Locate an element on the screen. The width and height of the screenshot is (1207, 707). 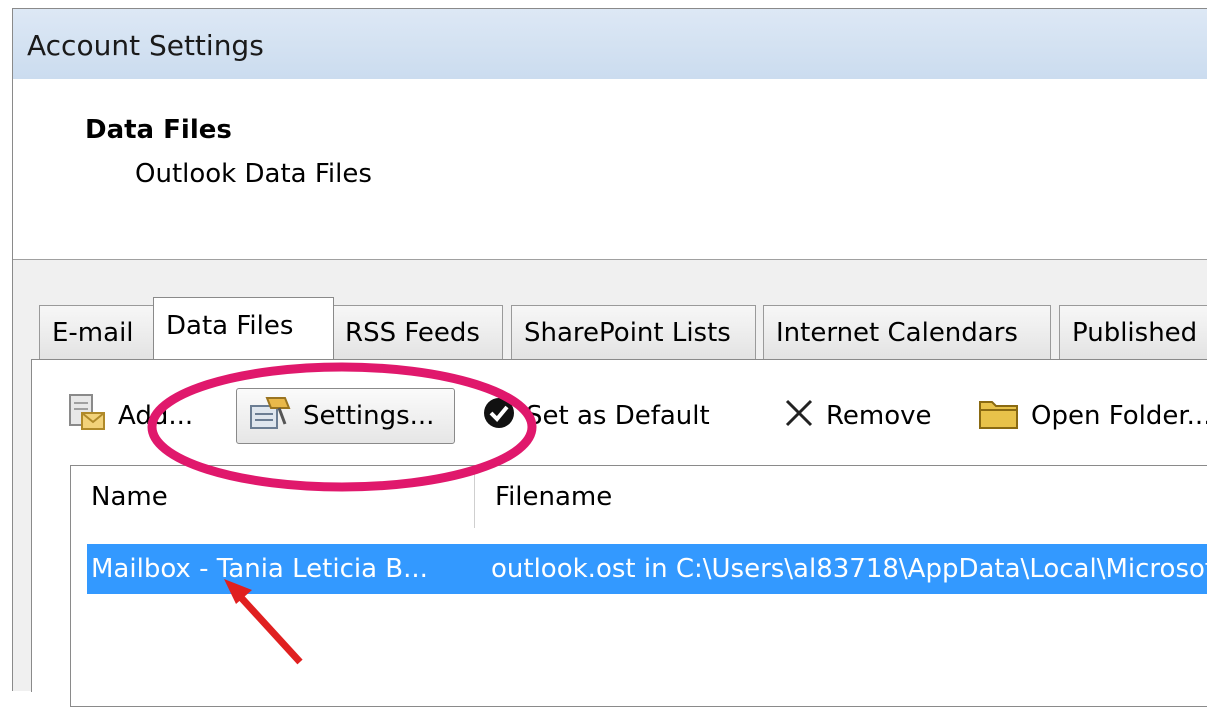
column-header-filename: Filename is located at coordinates (841, 497).